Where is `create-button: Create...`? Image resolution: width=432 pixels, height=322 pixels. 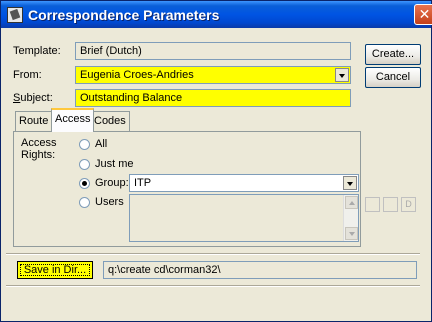
create-button: Create... is located at coordinates (393, 54).